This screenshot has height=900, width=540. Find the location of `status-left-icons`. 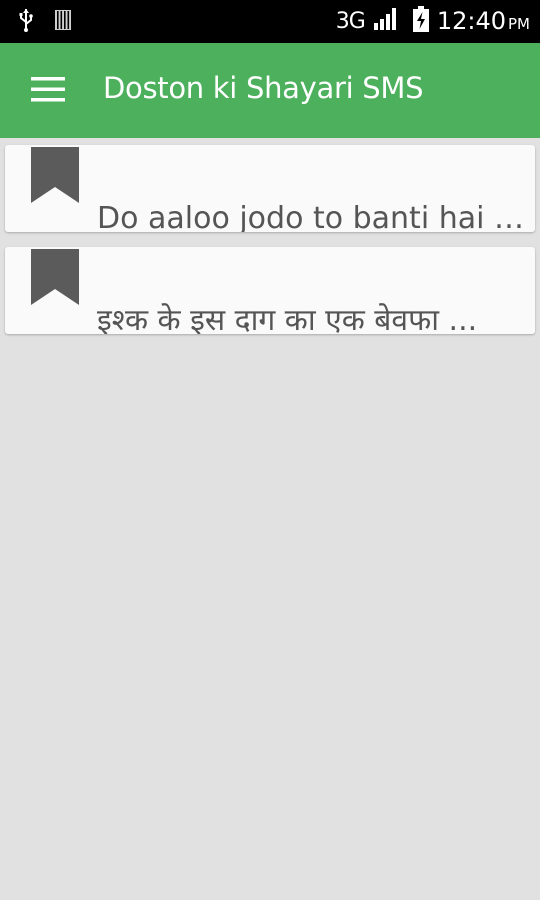

status-left-icons is located at coordinates (45, 22).